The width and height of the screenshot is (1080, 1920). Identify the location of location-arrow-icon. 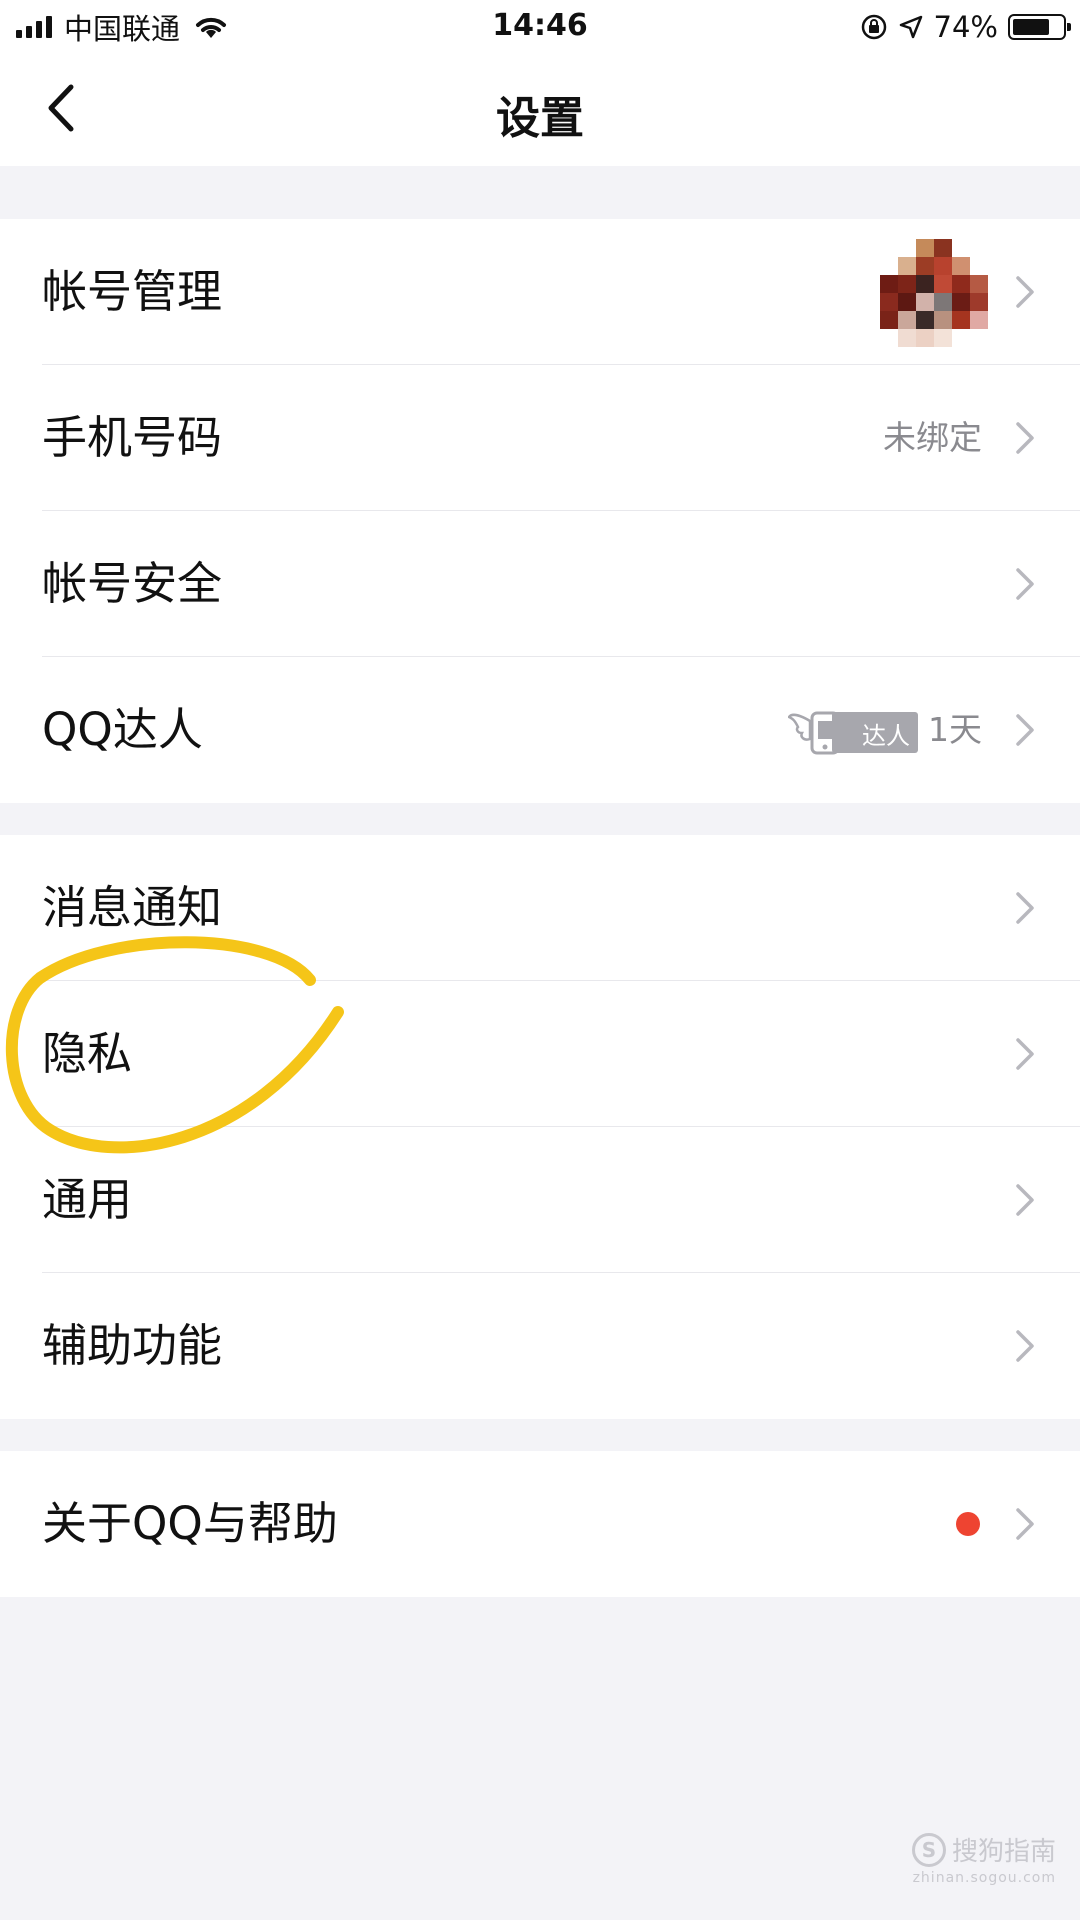
(910, 27).